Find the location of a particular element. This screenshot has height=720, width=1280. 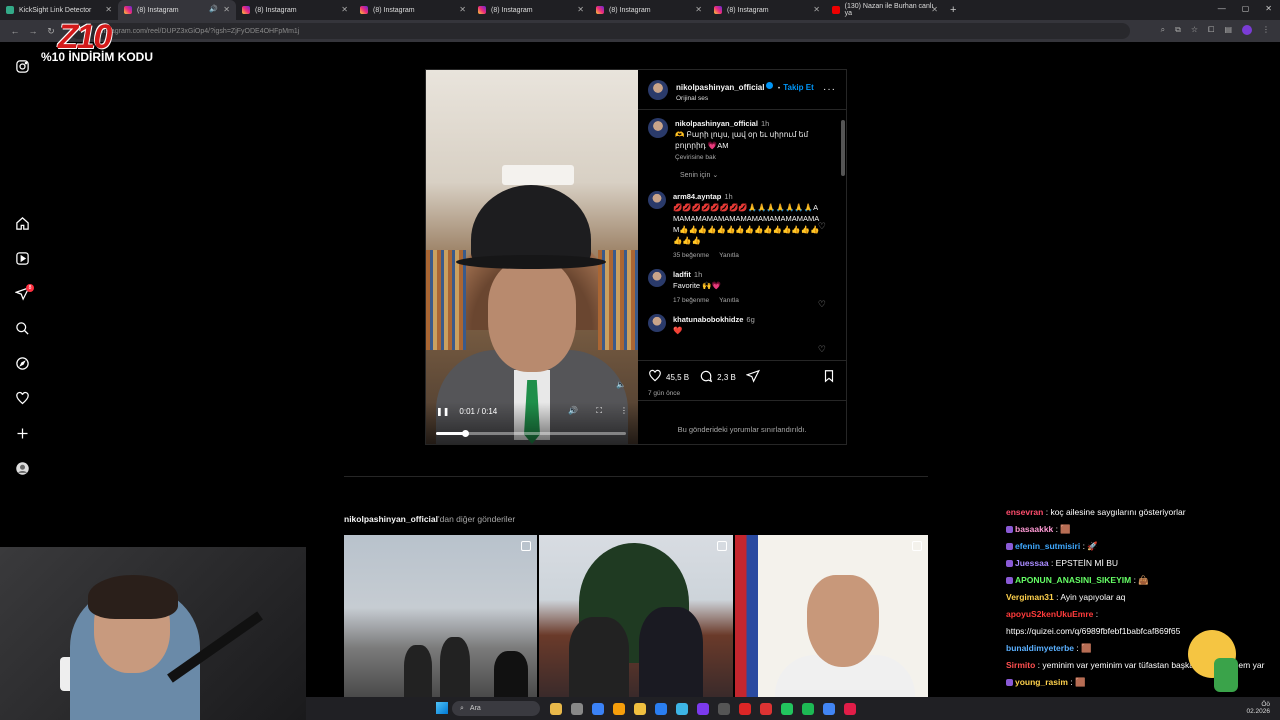

save-bookmark-icon is located at coordinates (829, 377).